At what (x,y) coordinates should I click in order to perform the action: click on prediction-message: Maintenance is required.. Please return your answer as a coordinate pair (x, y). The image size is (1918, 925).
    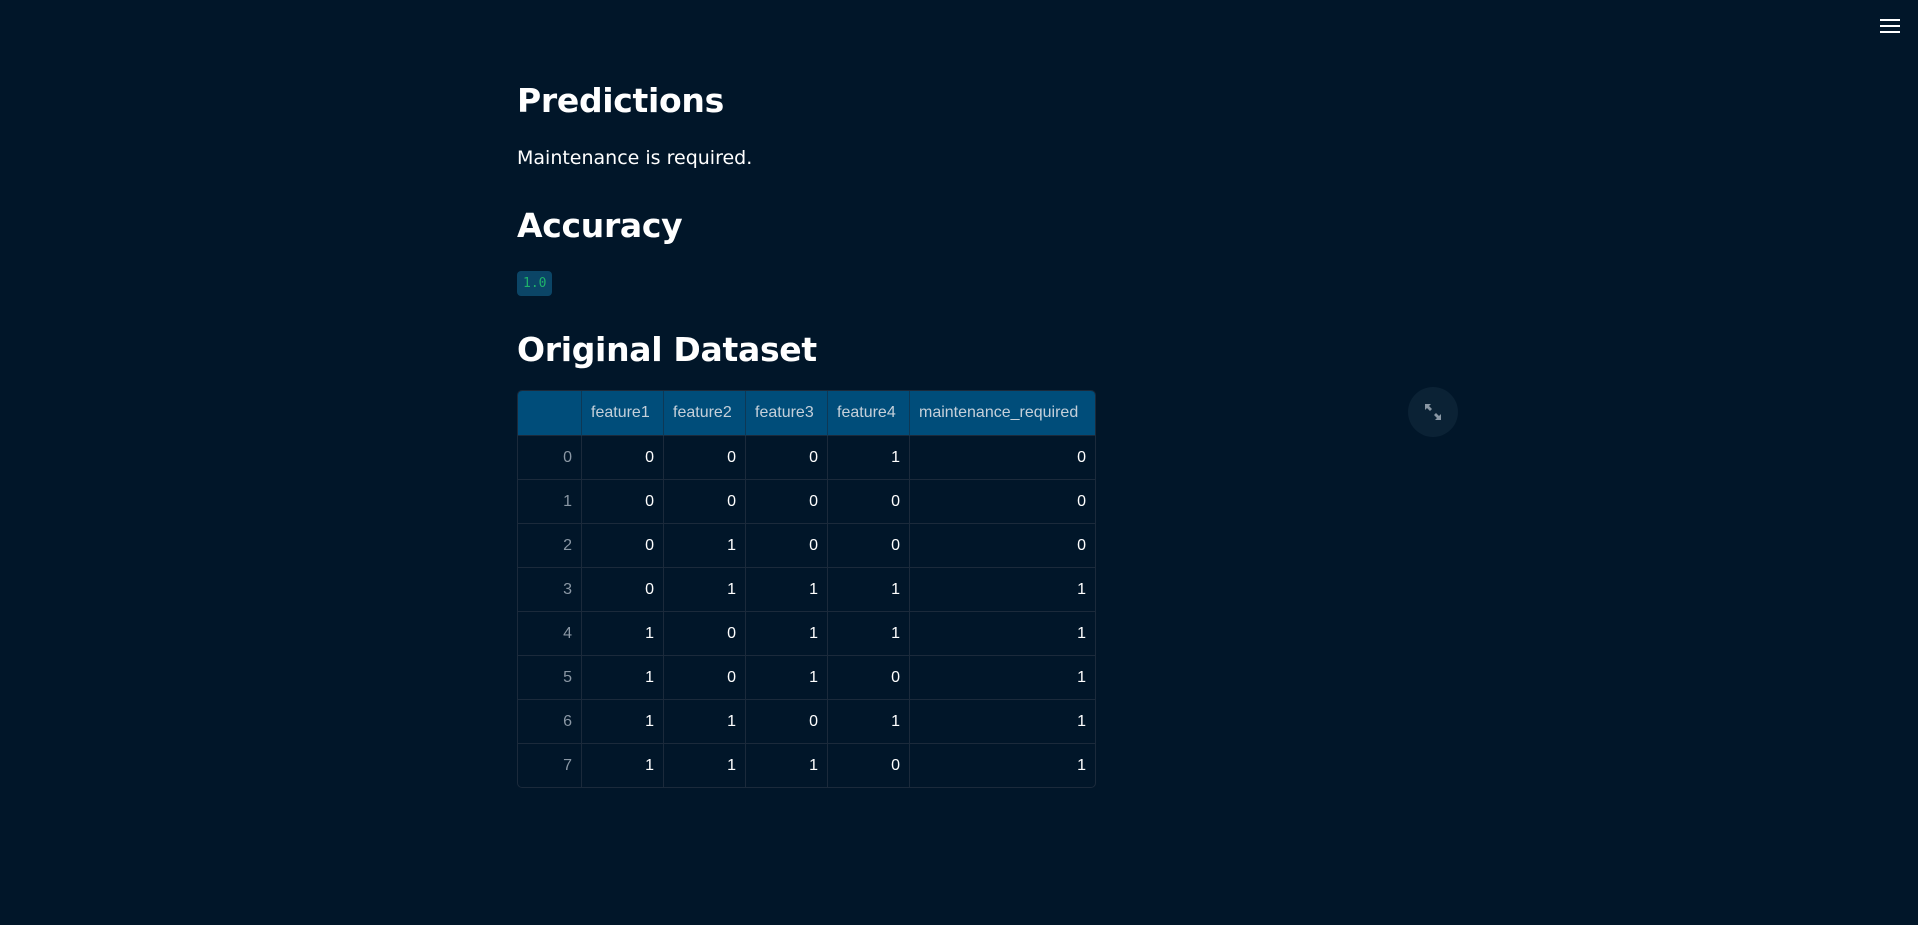
    Looking at the image, I should click on (635, 158).